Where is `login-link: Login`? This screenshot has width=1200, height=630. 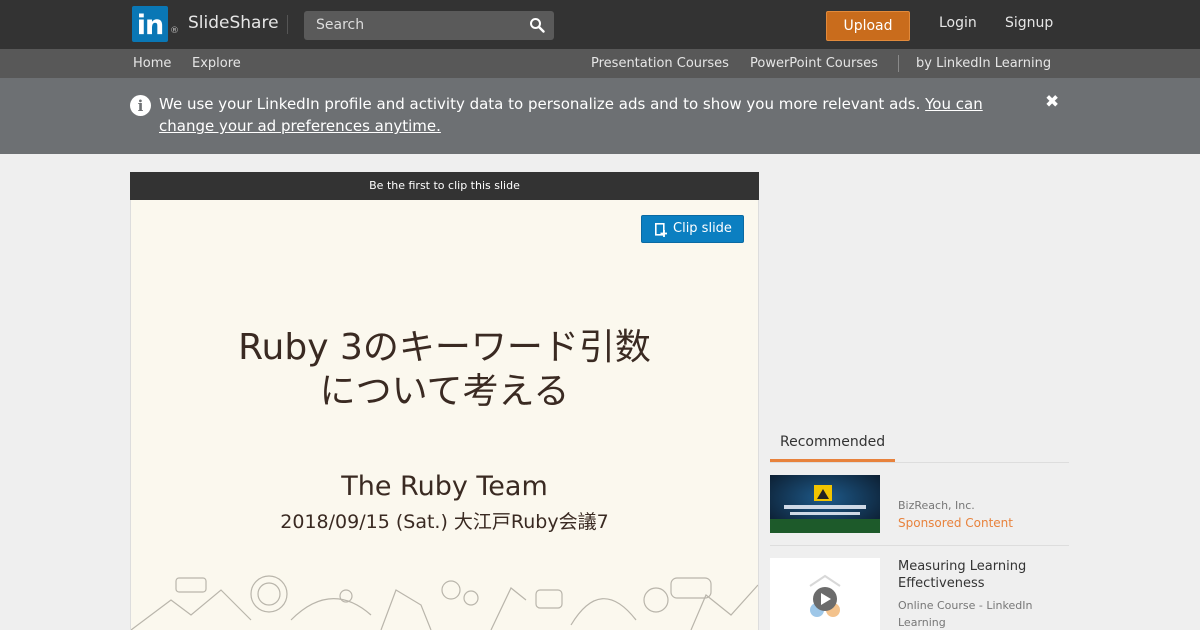 login-link: Login is located at coordinates (958, 23).